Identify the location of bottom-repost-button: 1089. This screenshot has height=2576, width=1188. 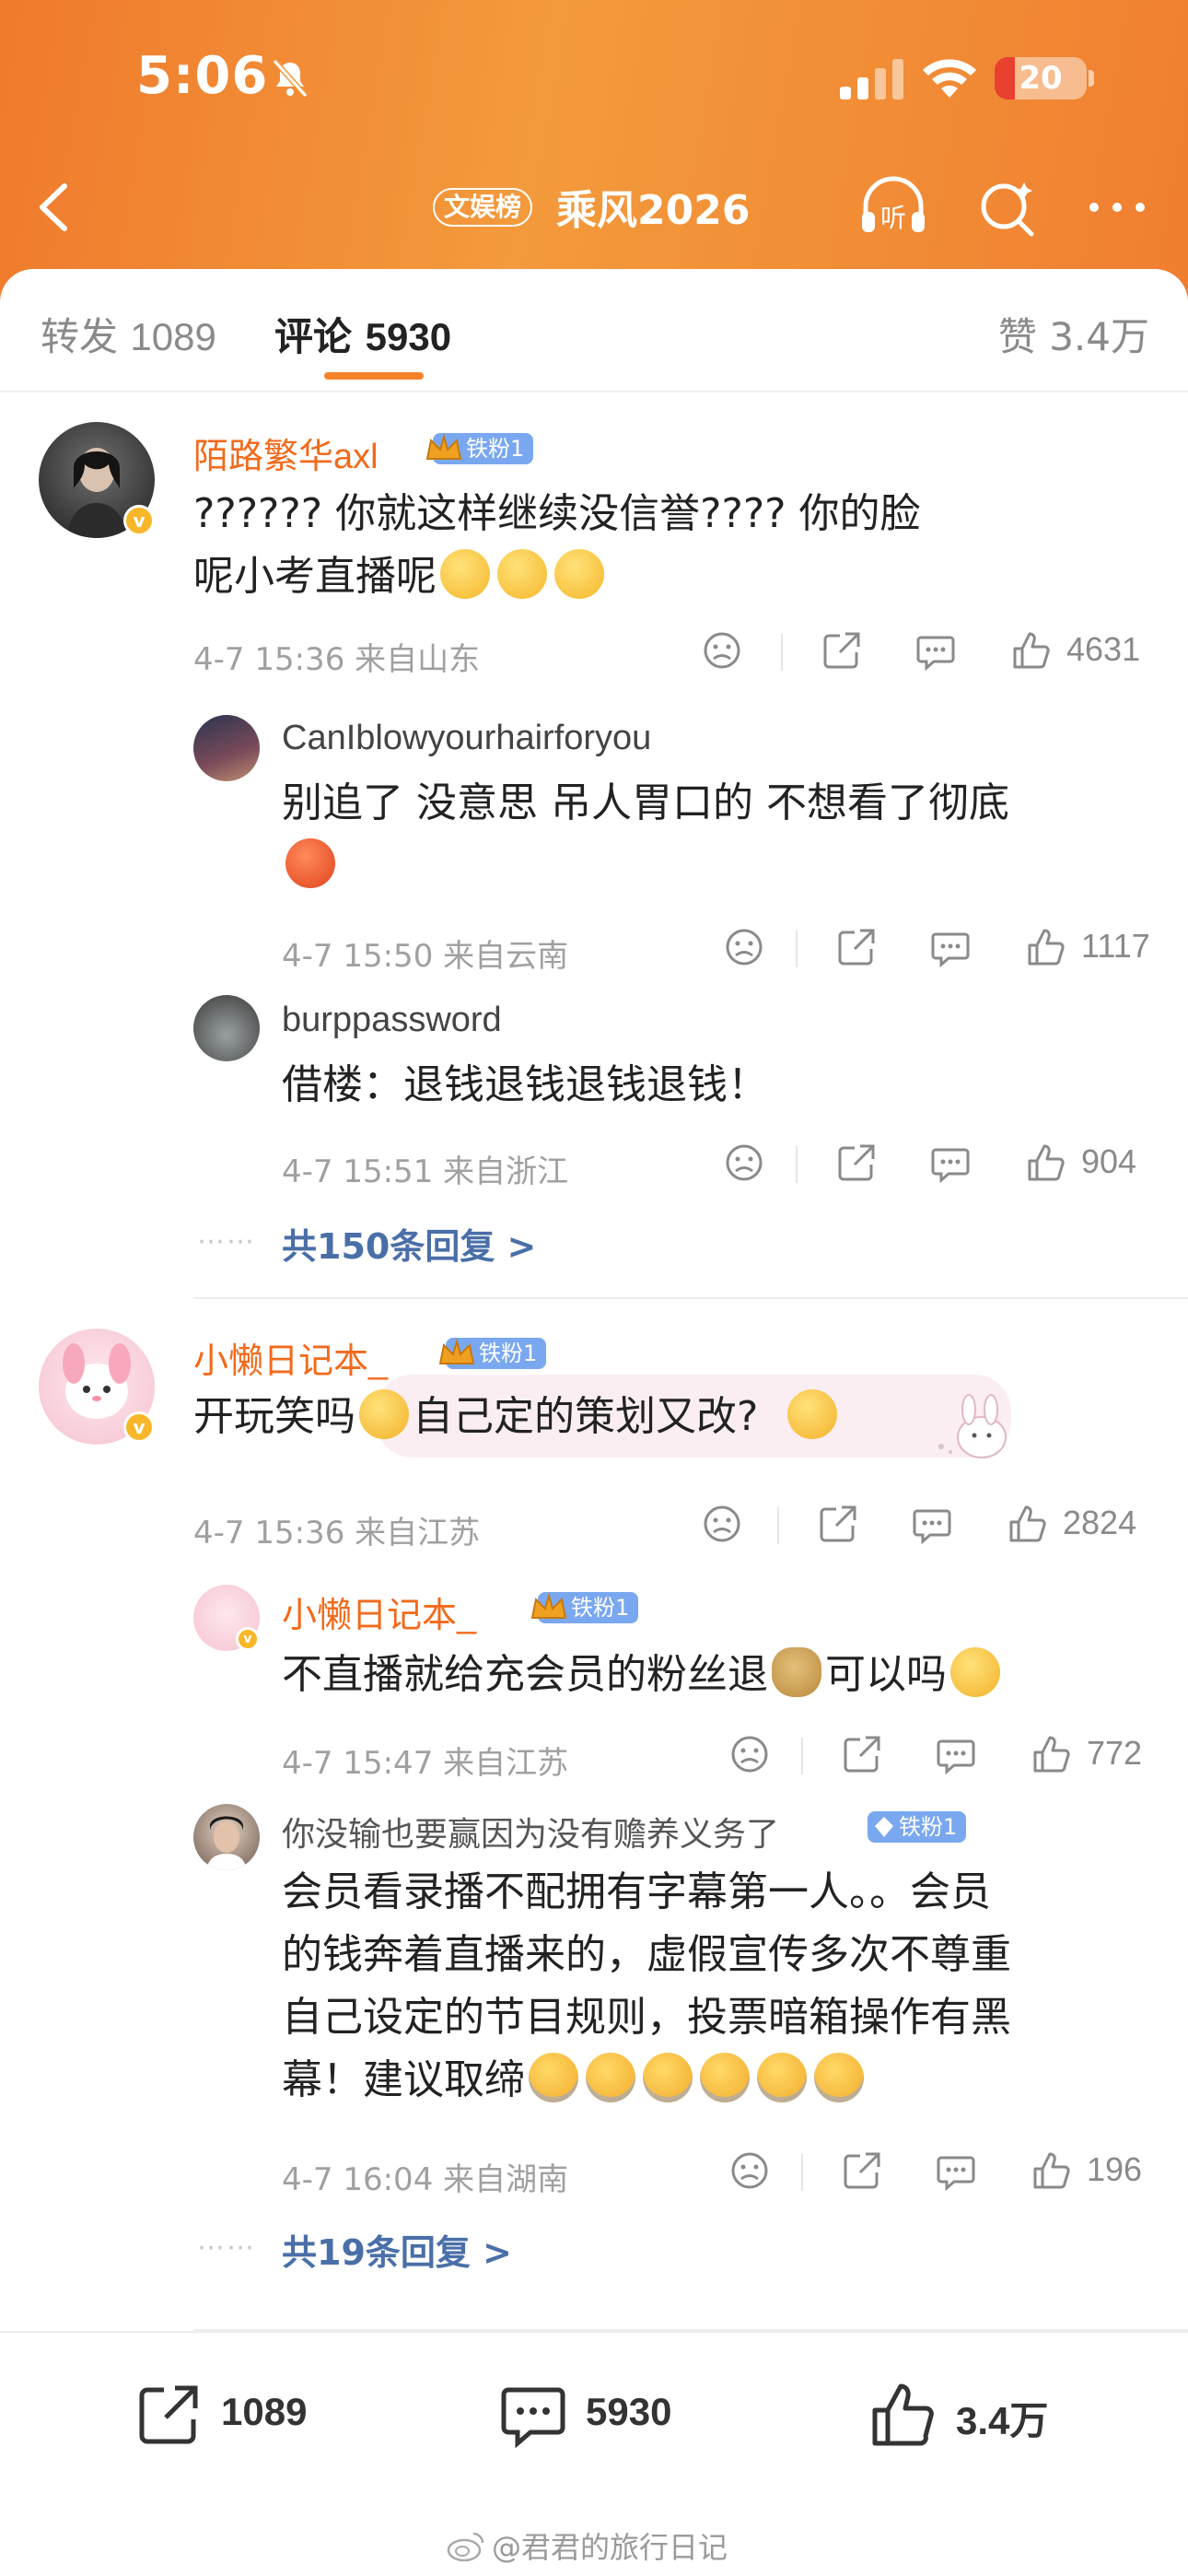
(253, 2416).